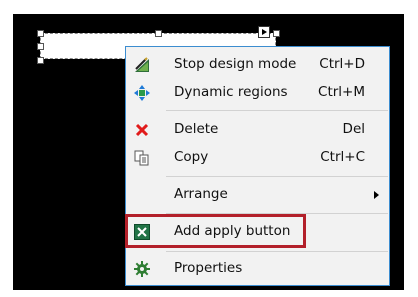 The height and width of the screenshot is (297, 418). What do you see at coordinates (40, 33) in the screenshot?
I see `resize-handle-top-left` at bounding box center [40, 33].